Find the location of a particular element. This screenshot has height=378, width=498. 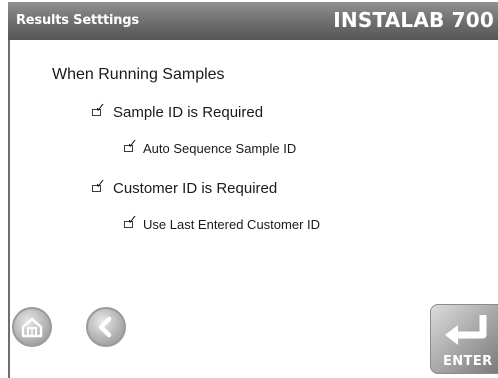

home-button is located at coordinates (32, 327).